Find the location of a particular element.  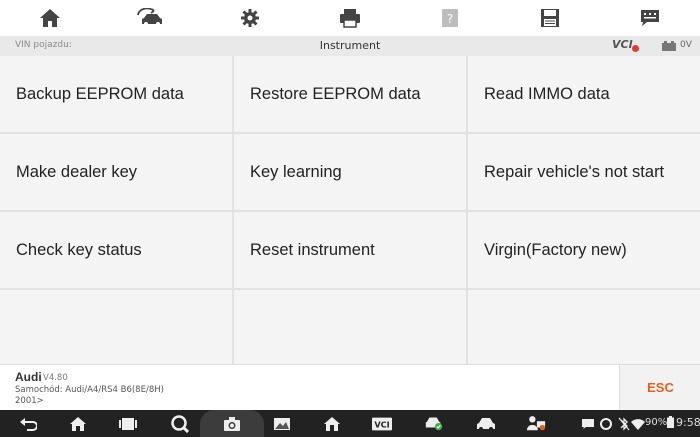

car-icon is located at coordinates (486, 424).